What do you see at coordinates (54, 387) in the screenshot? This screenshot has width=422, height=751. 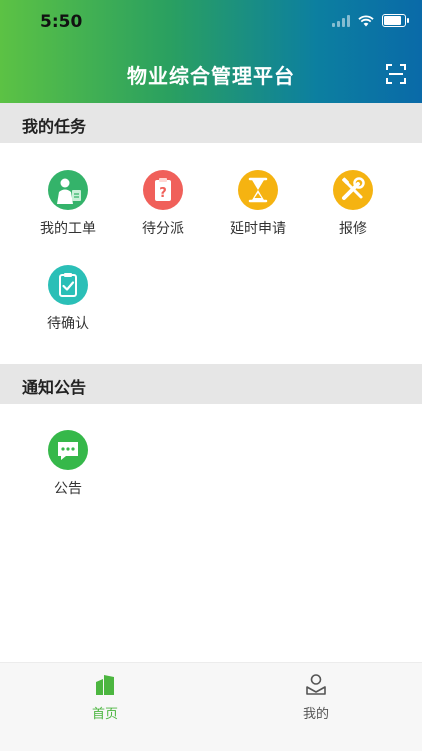 I see `notice-section-title: 通知公告` at bounding box center [54, 387].